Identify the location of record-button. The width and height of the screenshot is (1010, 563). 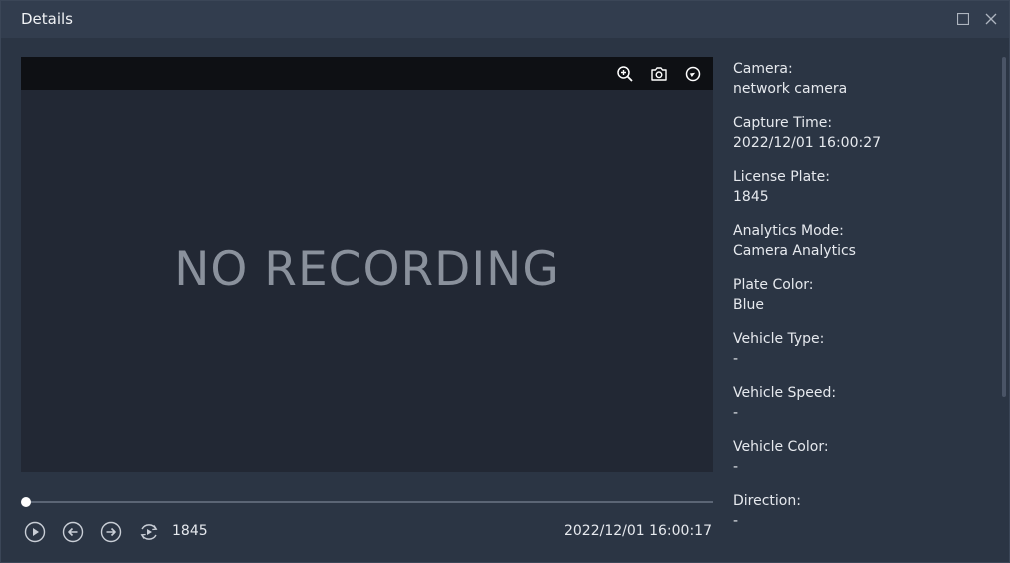
(693, 74).